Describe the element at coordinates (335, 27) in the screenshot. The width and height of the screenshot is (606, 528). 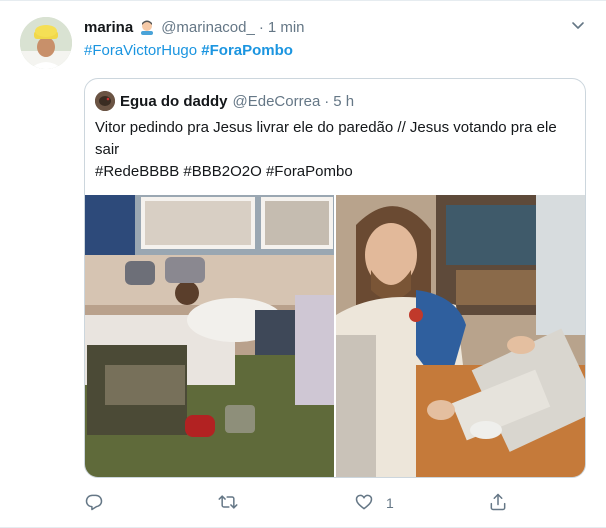
I see `tweet-header: marina @marinacod_ · 1 min` at that location.